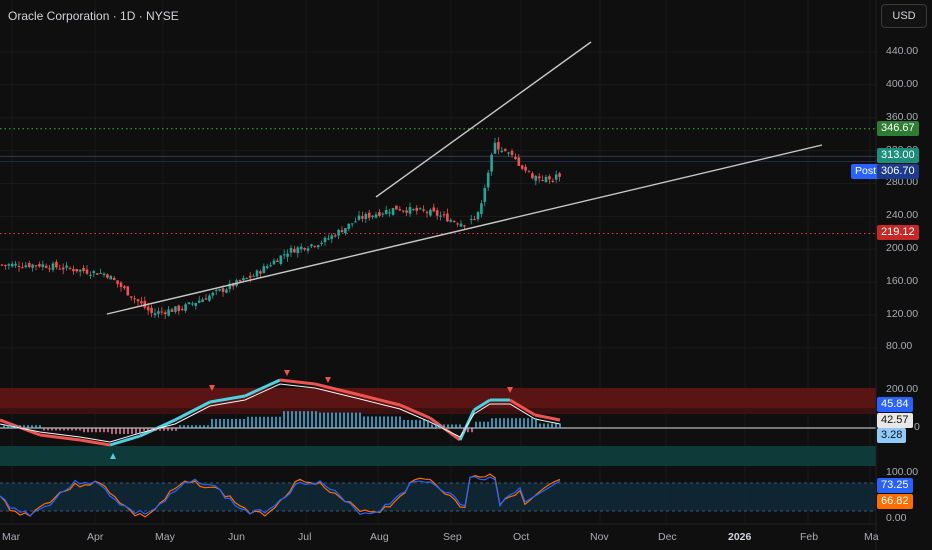 This screenshot has height=550, width=932. What do you see at coordinates (379, 537) in the screenshot?
I see `time-tick: Aug` at bounding box center [379, 537].